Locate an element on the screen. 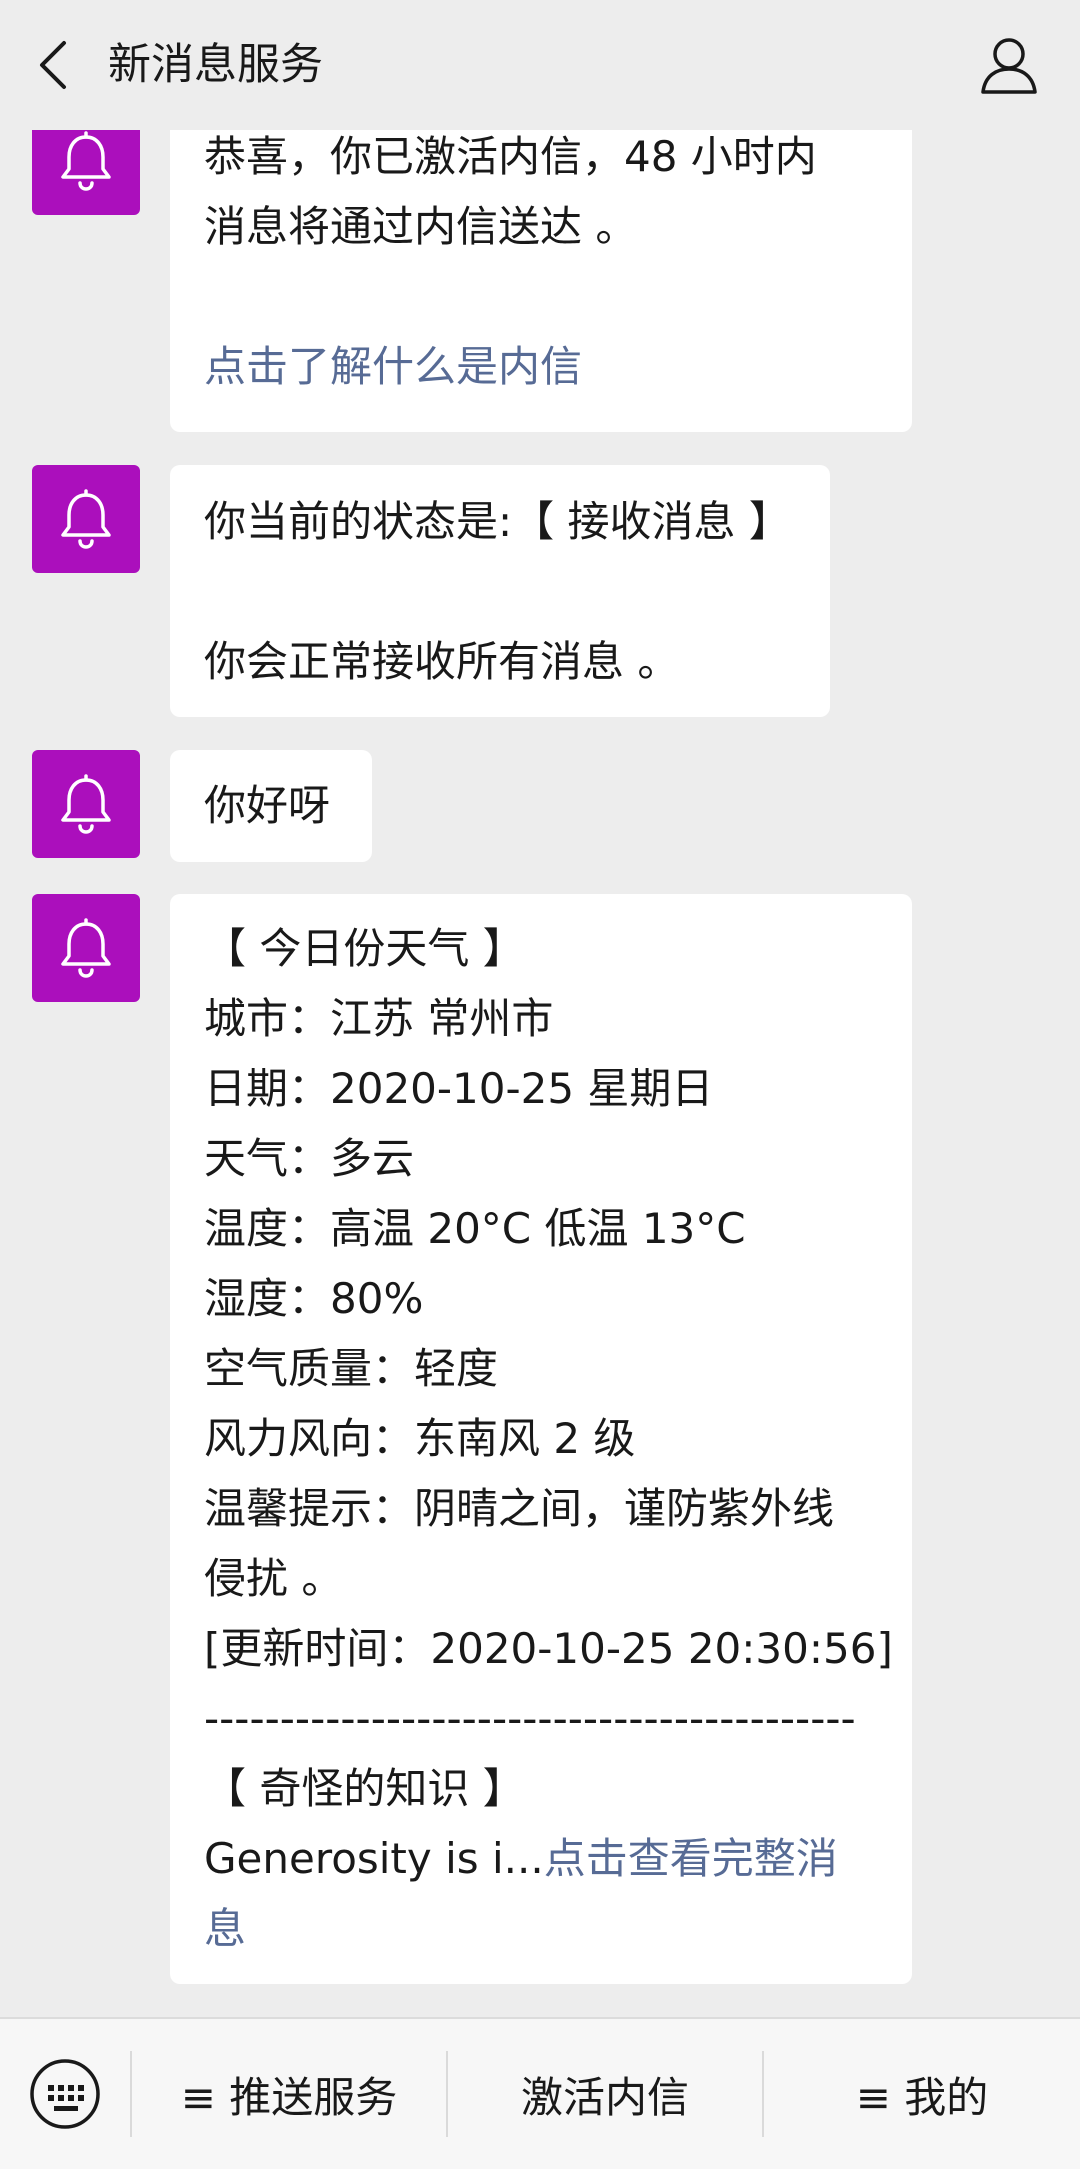 The height and width of the screenshot is (2169, 1080). weather-tip-cont: 侵扰 。 is located at coordinates (274, 1578).